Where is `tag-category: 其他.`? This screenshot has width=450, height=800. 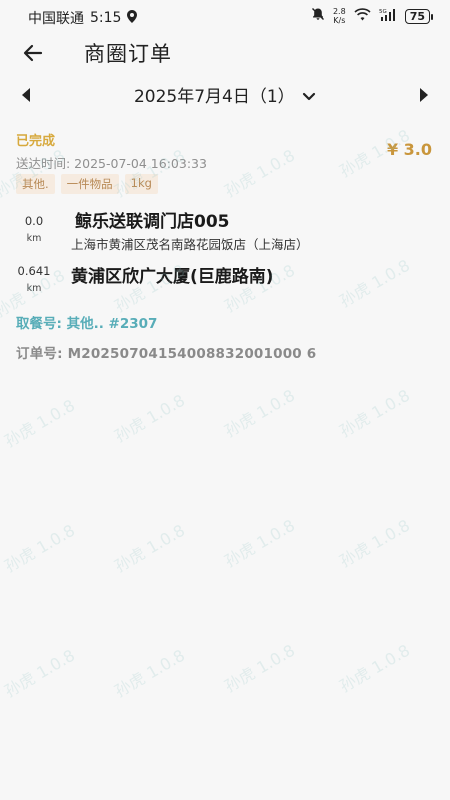 tag-category: 其他. is located at coordinates (35, 184).